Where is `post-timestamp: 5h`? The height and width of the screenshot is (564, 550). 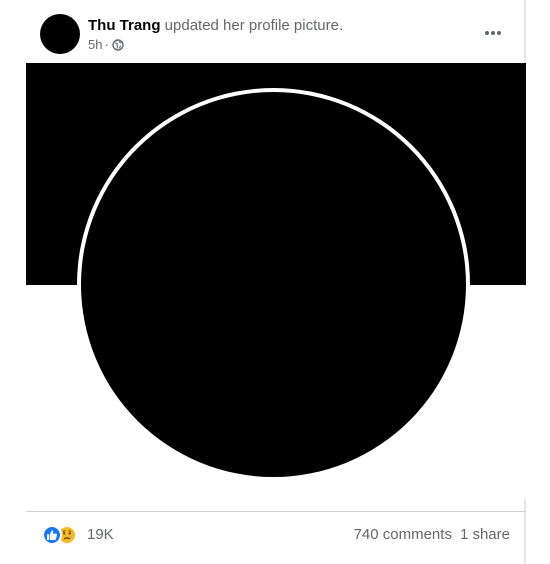
post-timestamp: 5h is located at coordinates (95, 45).